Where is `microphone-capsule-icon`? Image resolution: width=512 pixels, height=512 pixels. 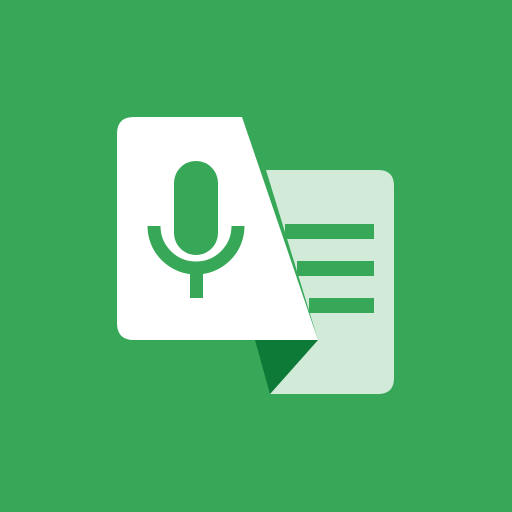
microphone-capsule-icon is located at coordinates (196, 208).